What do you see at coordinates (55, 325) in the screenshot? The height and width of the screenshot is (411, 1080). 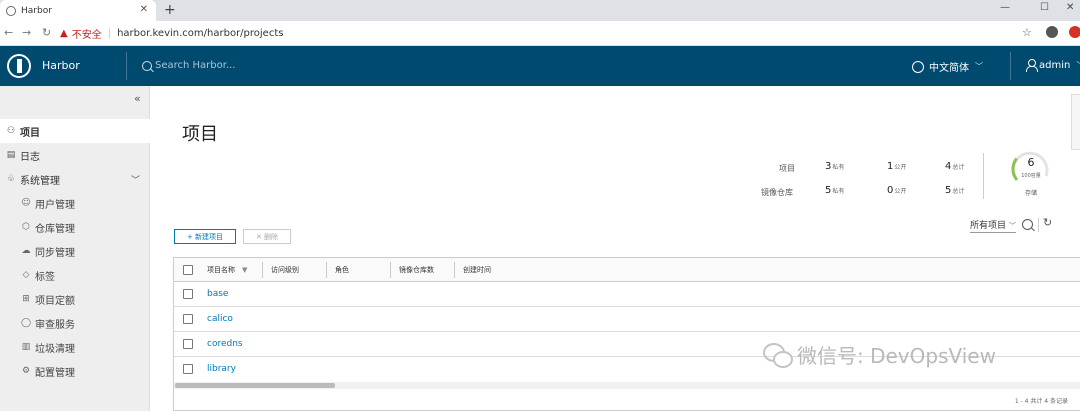 I see `sidebar-item-label: 审查服务` at bounding box center [55, 325].